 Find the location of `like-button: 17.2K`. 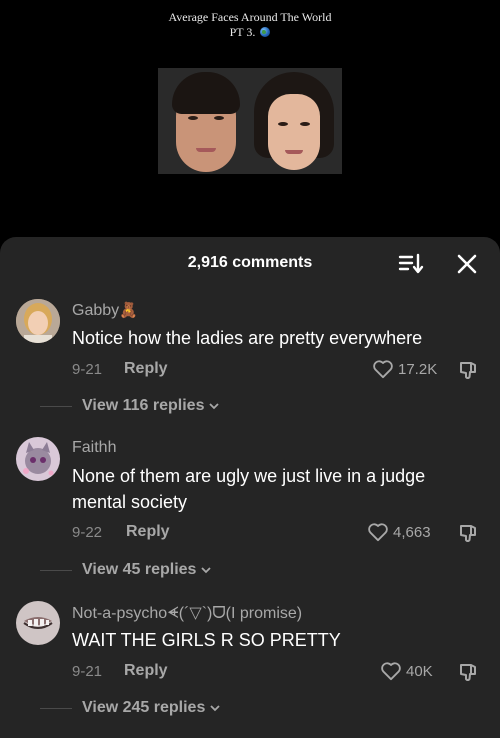

like-button: 17.2K is located at coordinates (404, 369).